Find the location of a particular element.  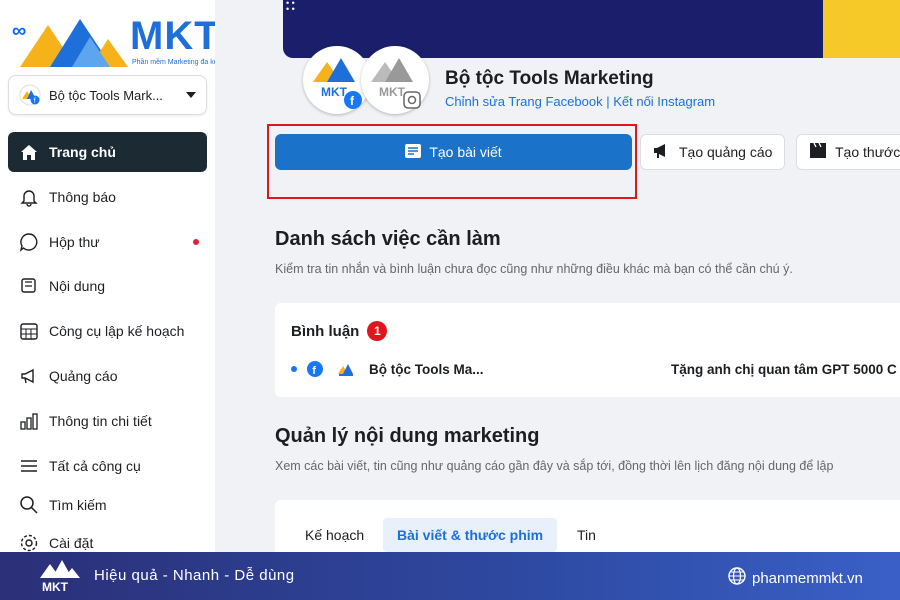

create-reel-button: Tạo thước phim is located at coordinates (848, 152).